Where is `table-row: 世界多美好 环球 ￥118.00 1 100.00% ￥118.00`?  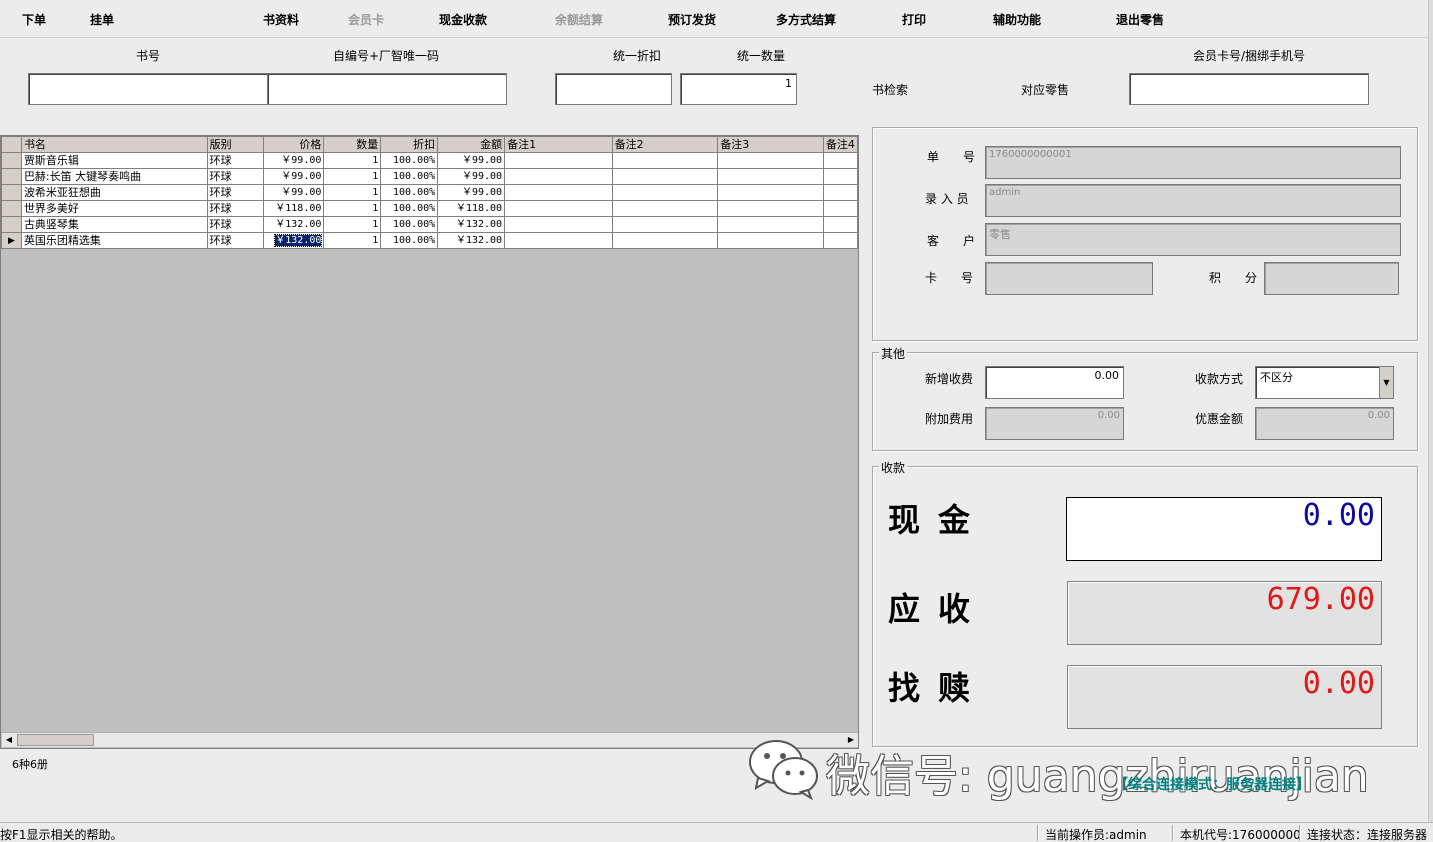
table-row: 世界多美好 环球 ￥118.00 1 100.00% ￥118.00 is located at coordinates (430, 208).